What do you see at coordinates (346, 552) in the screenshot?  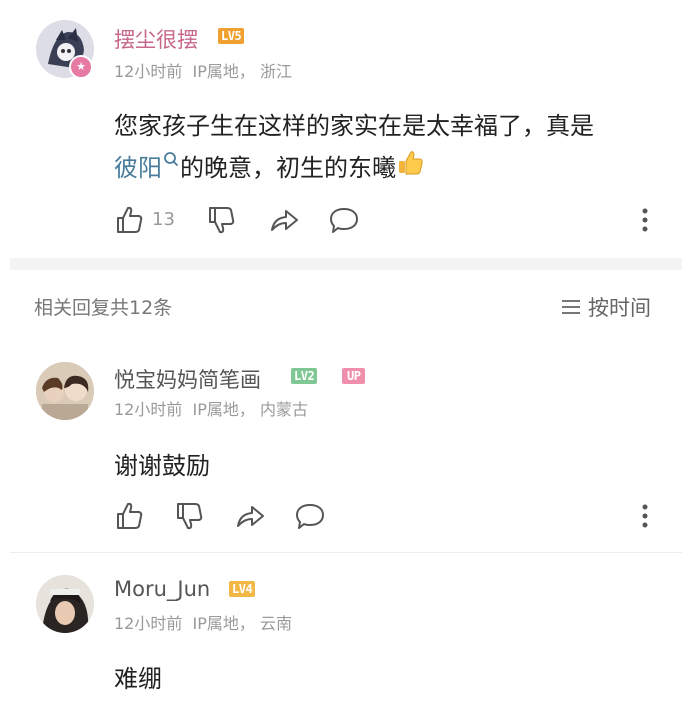 I see `reply-divider` at bounding box center [346, 552].